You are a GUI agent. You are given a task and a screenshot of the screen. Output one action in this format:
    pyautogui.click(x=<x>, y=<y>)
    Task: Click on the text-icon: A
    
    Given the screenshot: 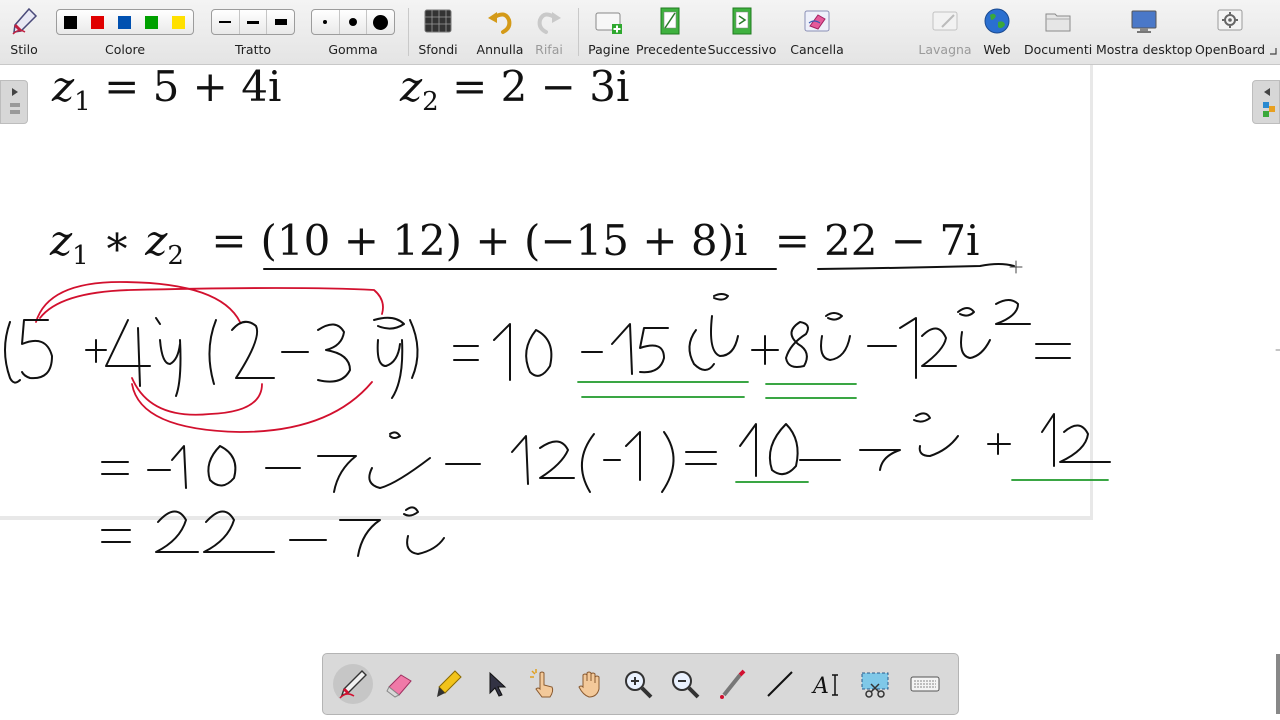 What is the action you would take?
    pyautogui.click(x=824, y=686)
    